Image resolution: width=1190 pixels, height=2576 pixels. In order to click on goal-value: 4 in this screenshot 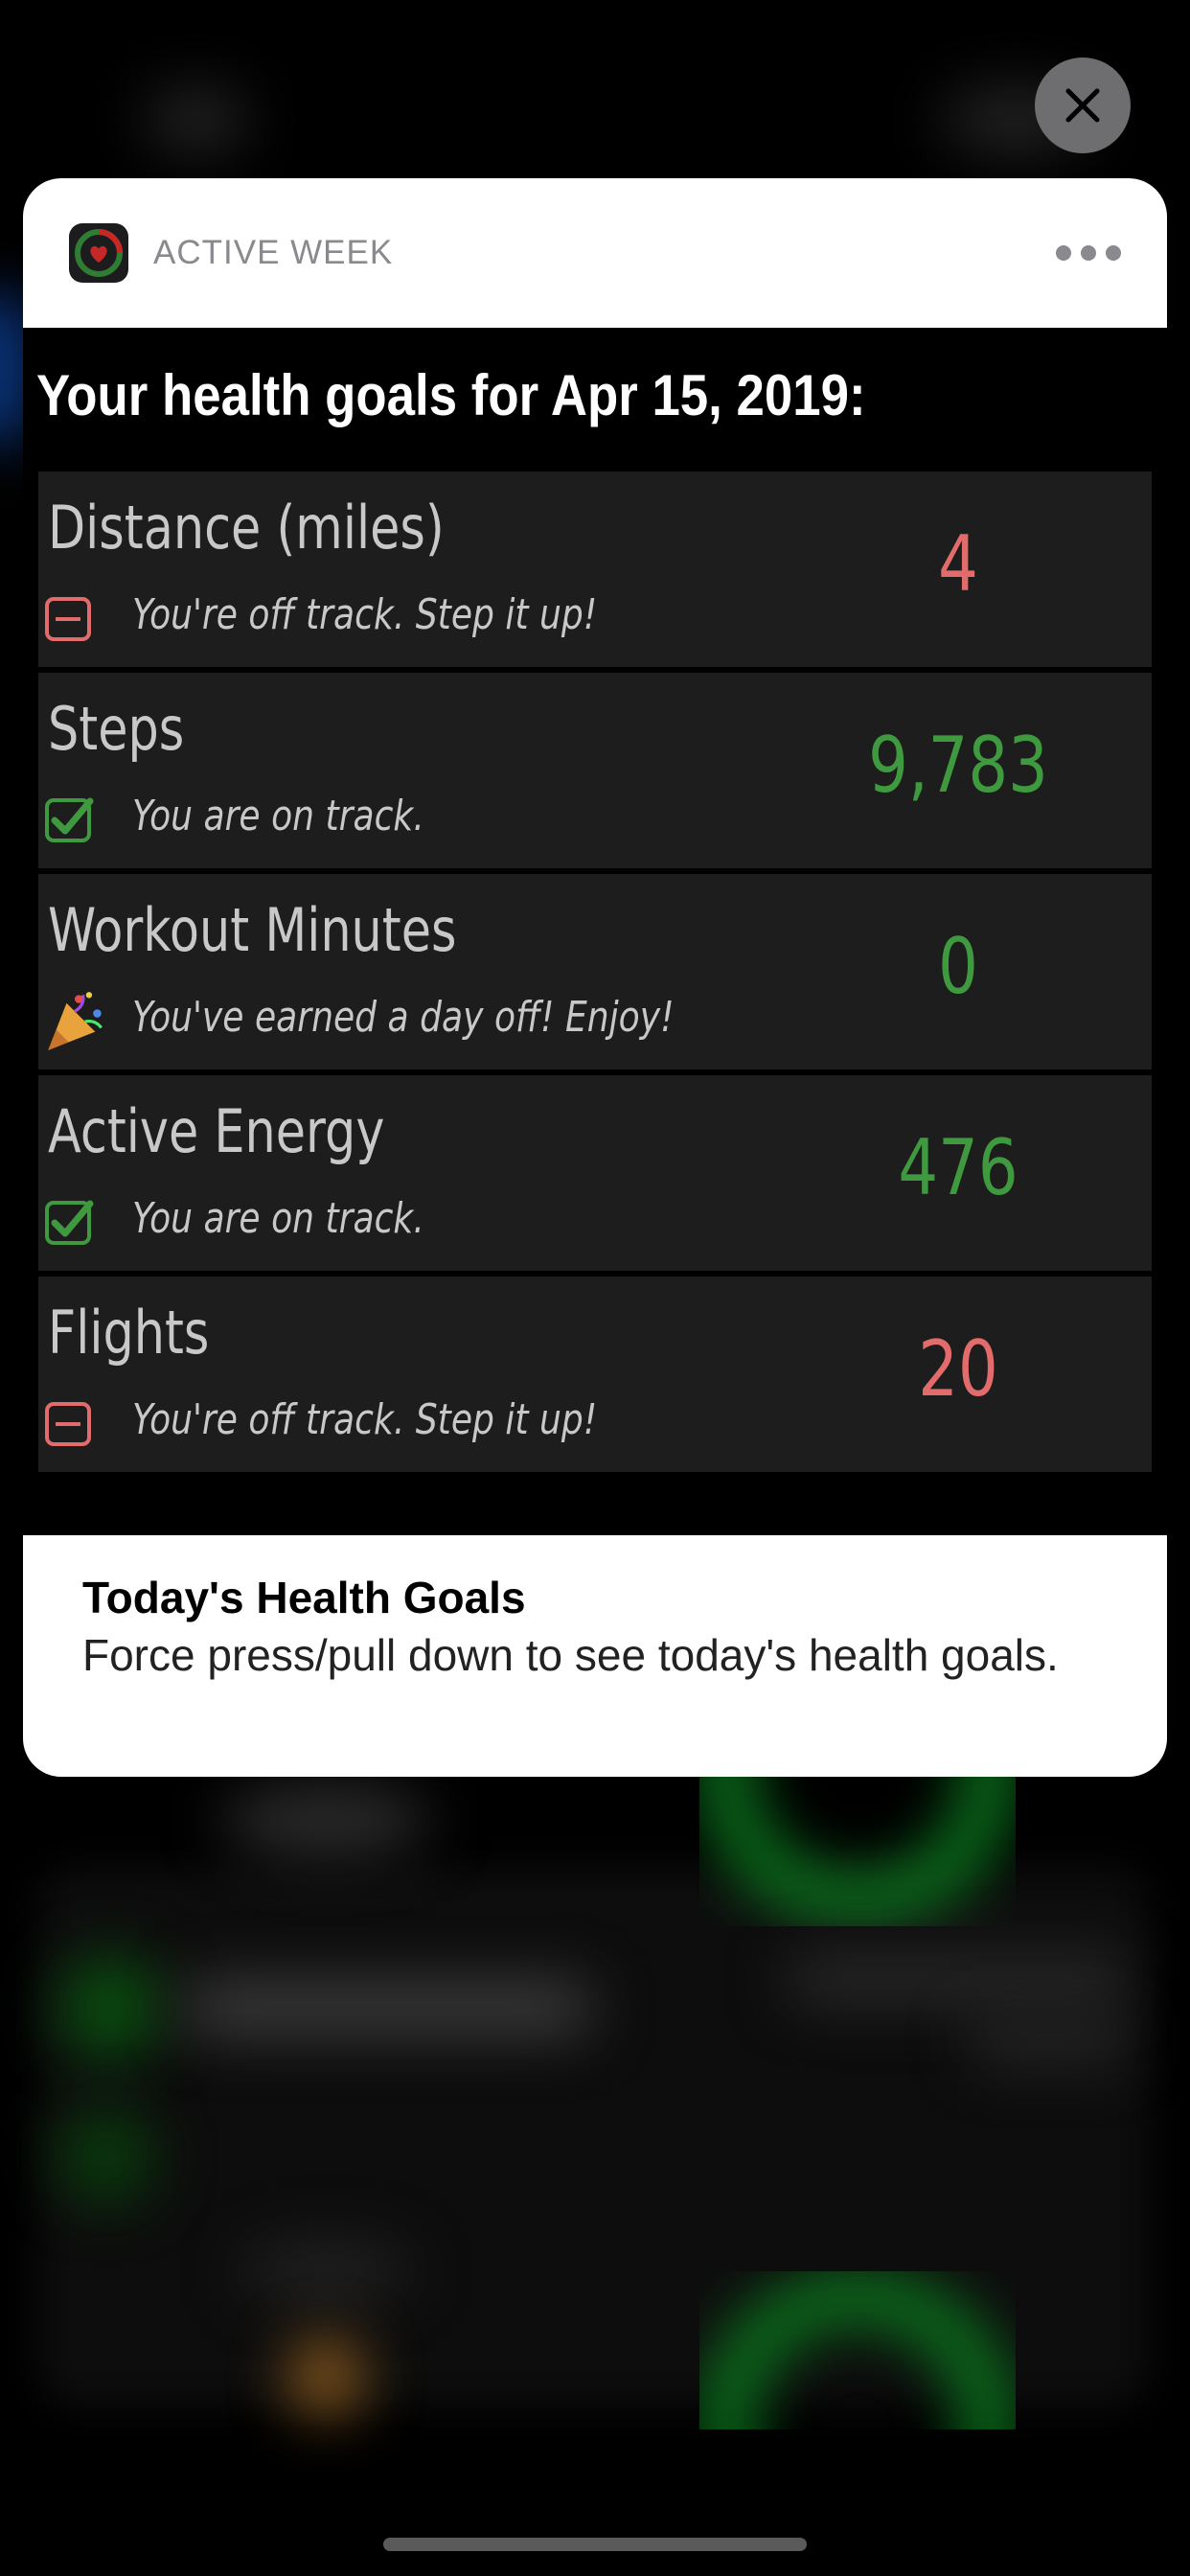, I will do `click(958, 564)`.